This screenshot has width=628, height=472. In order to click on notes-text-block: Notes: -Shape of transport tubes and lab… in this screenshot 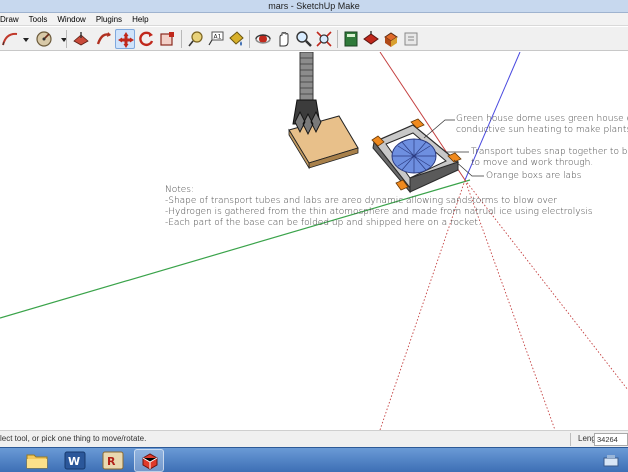, I will do `click(379, 207)`.